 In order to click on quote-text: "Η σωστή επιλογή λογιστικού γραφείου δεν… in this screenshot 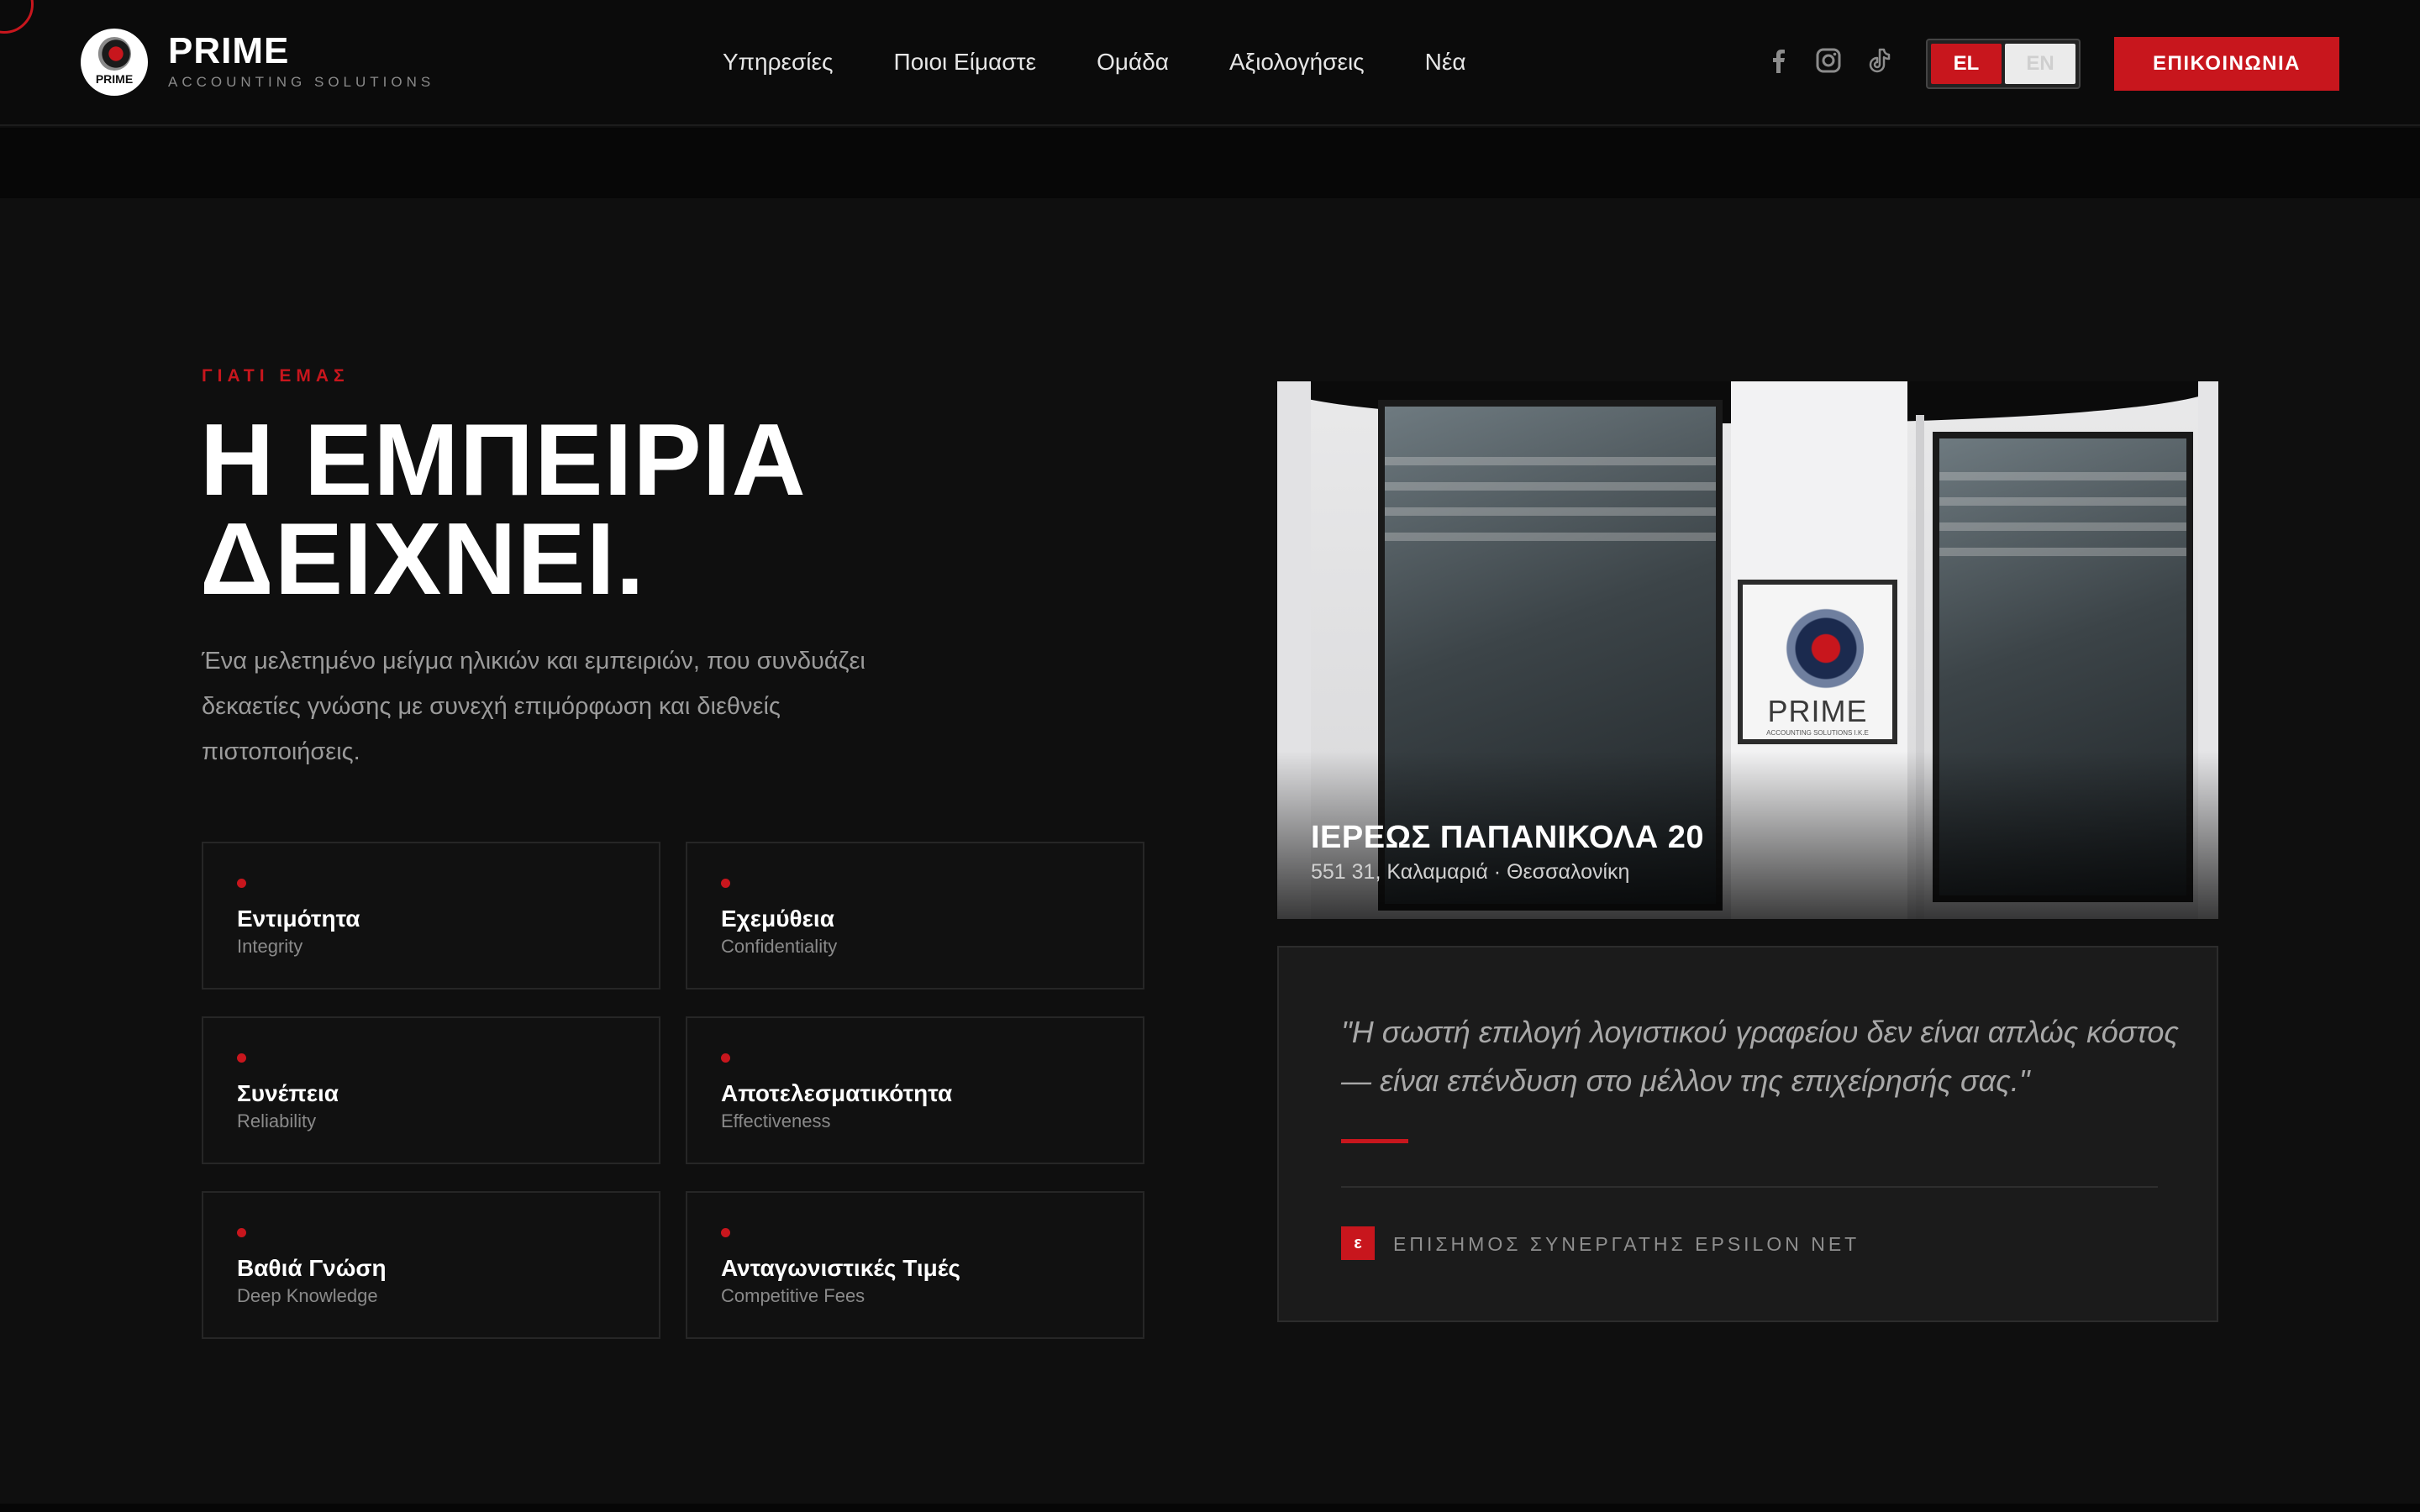, I will do `click(1760, 1056)`.